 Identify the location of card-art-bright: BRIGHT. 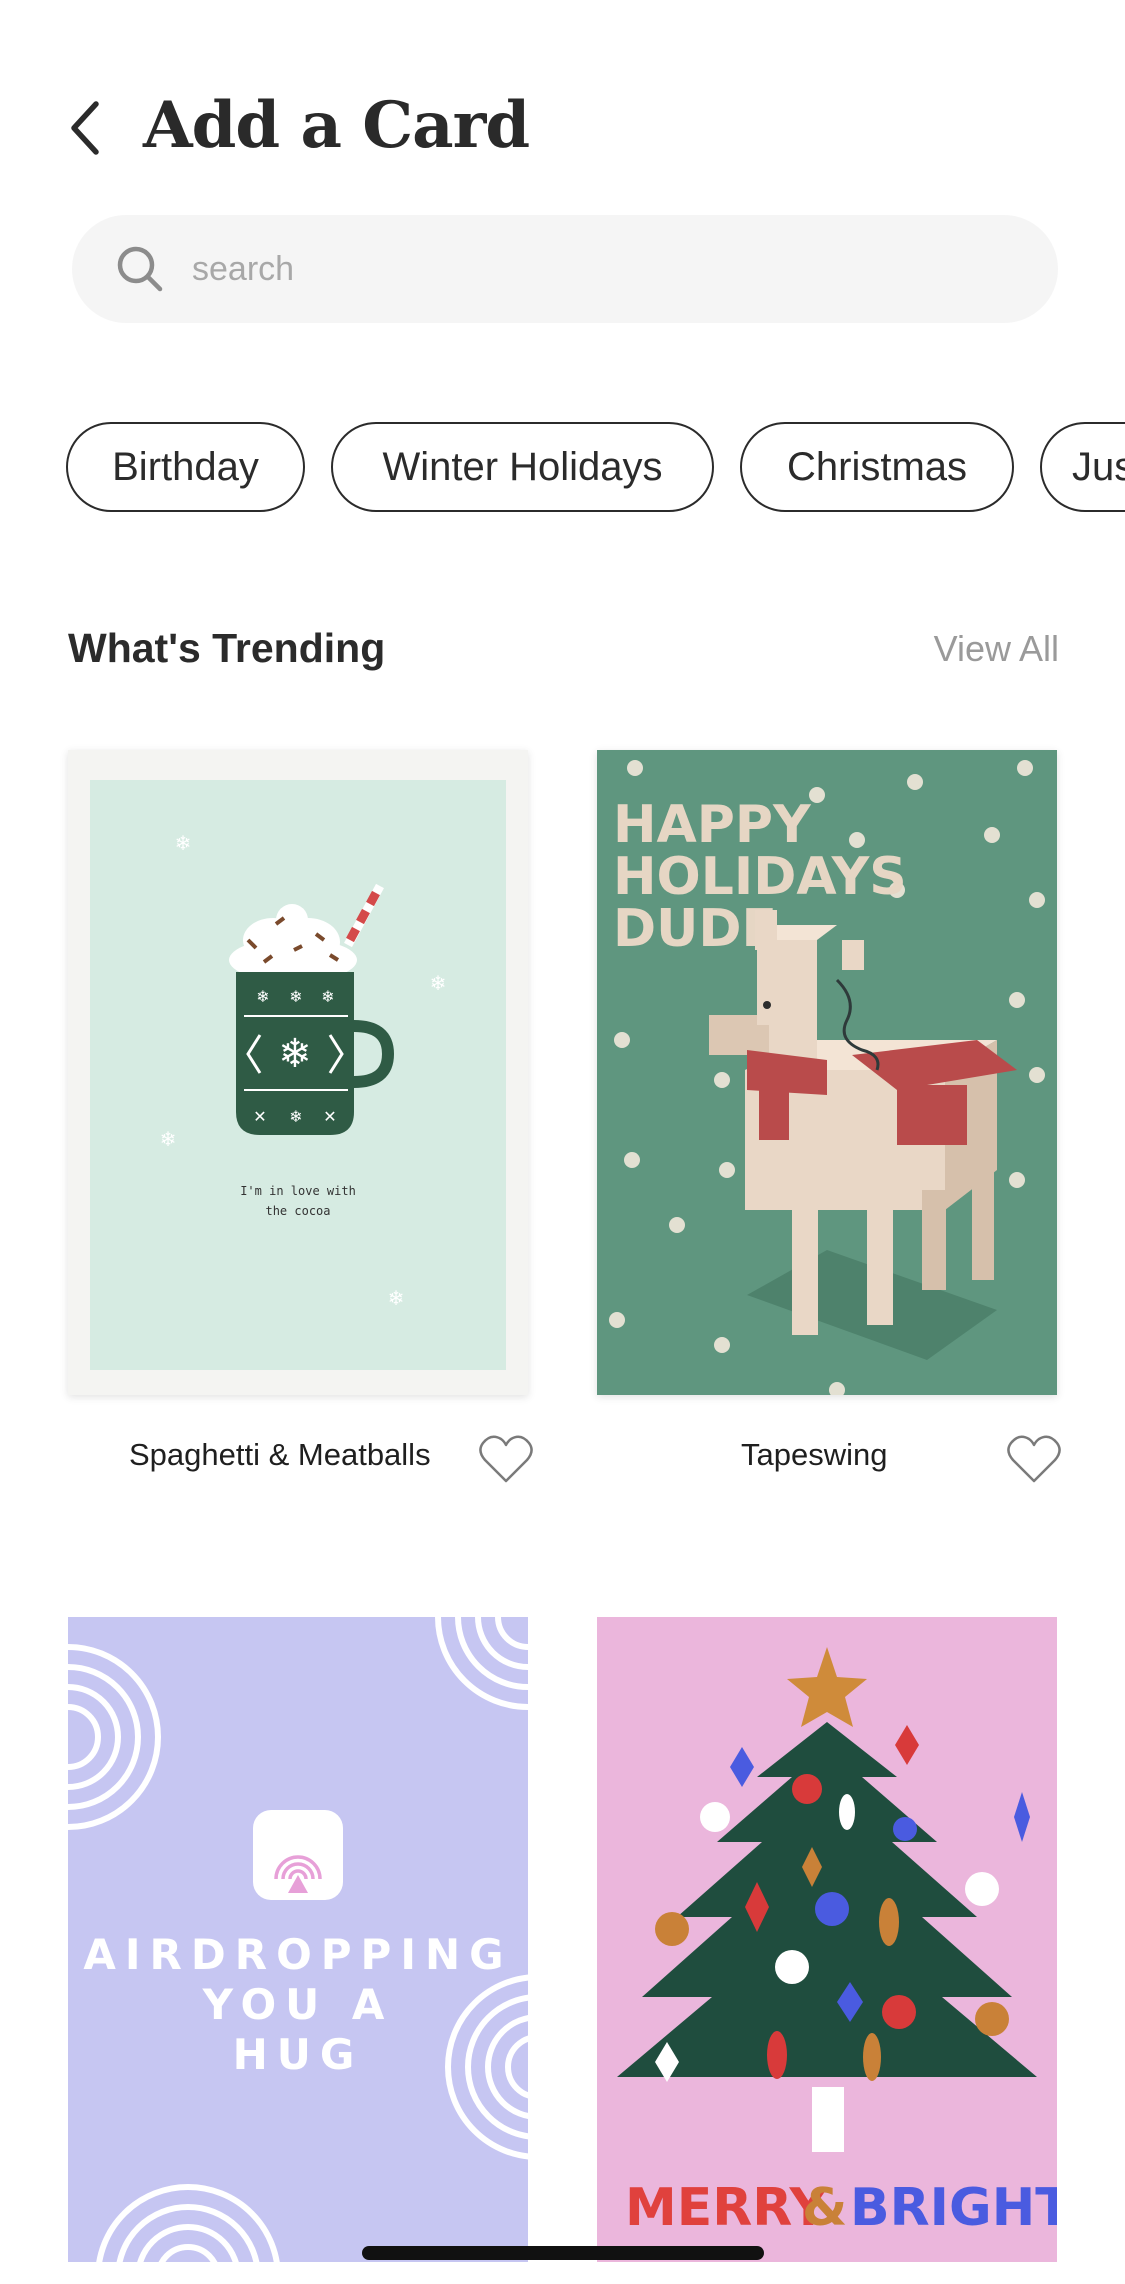
(953, 2208).